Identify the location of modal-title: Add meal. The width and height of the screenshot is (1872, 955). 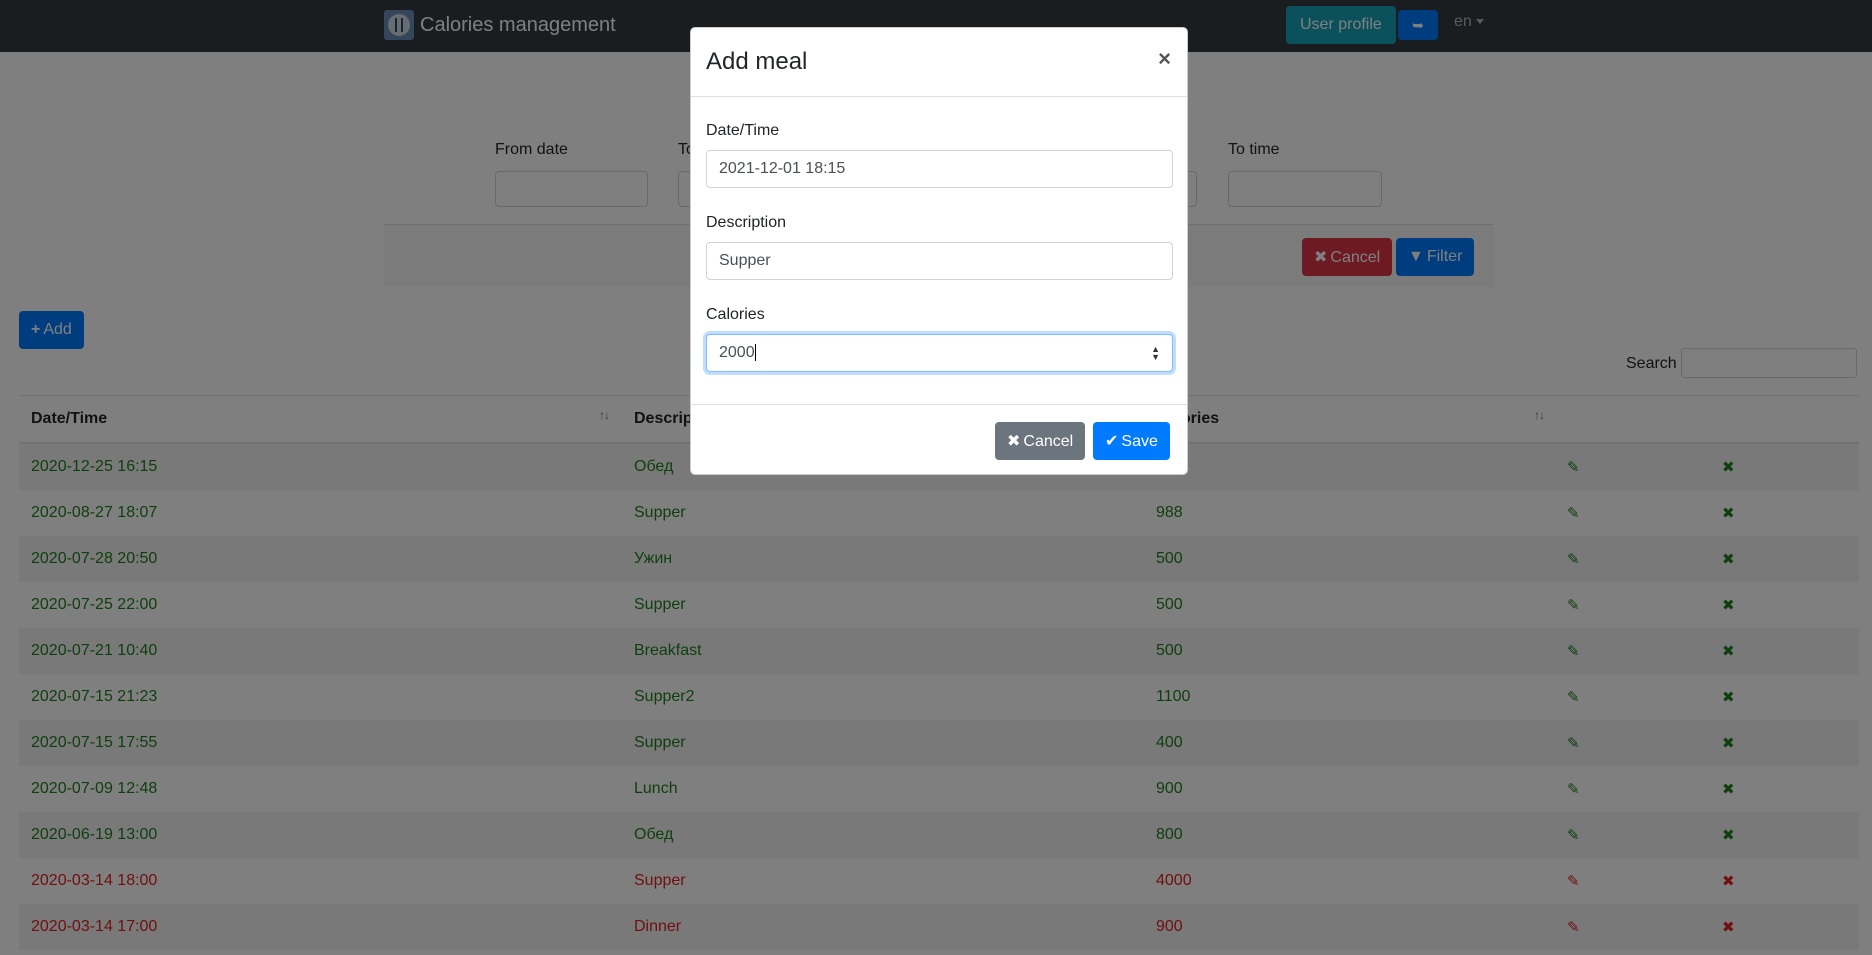
(757, 61).